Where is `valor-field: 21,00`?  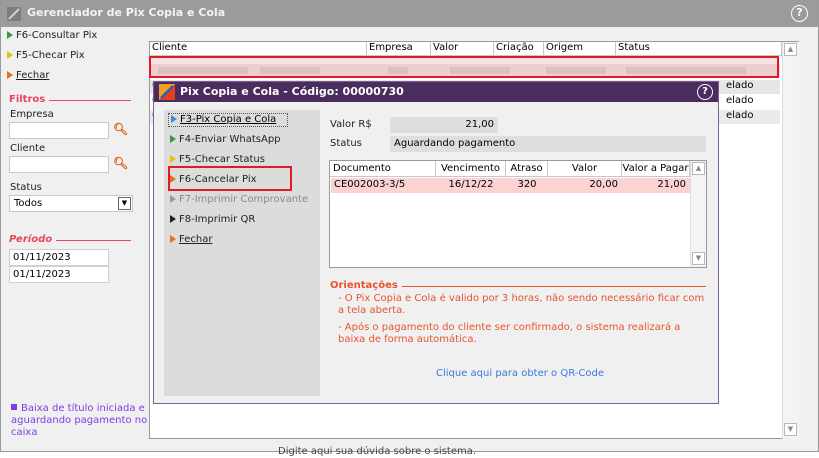 valor-field: 21,00 is located at coordinates (444, 125).